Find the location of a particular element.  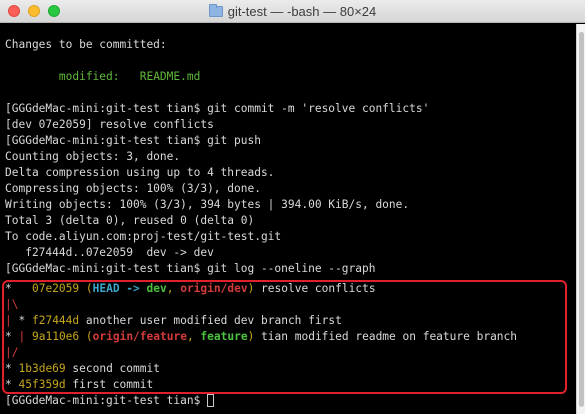

output-line: Counting objects: 3, done. is located at coordinates (93, 156).